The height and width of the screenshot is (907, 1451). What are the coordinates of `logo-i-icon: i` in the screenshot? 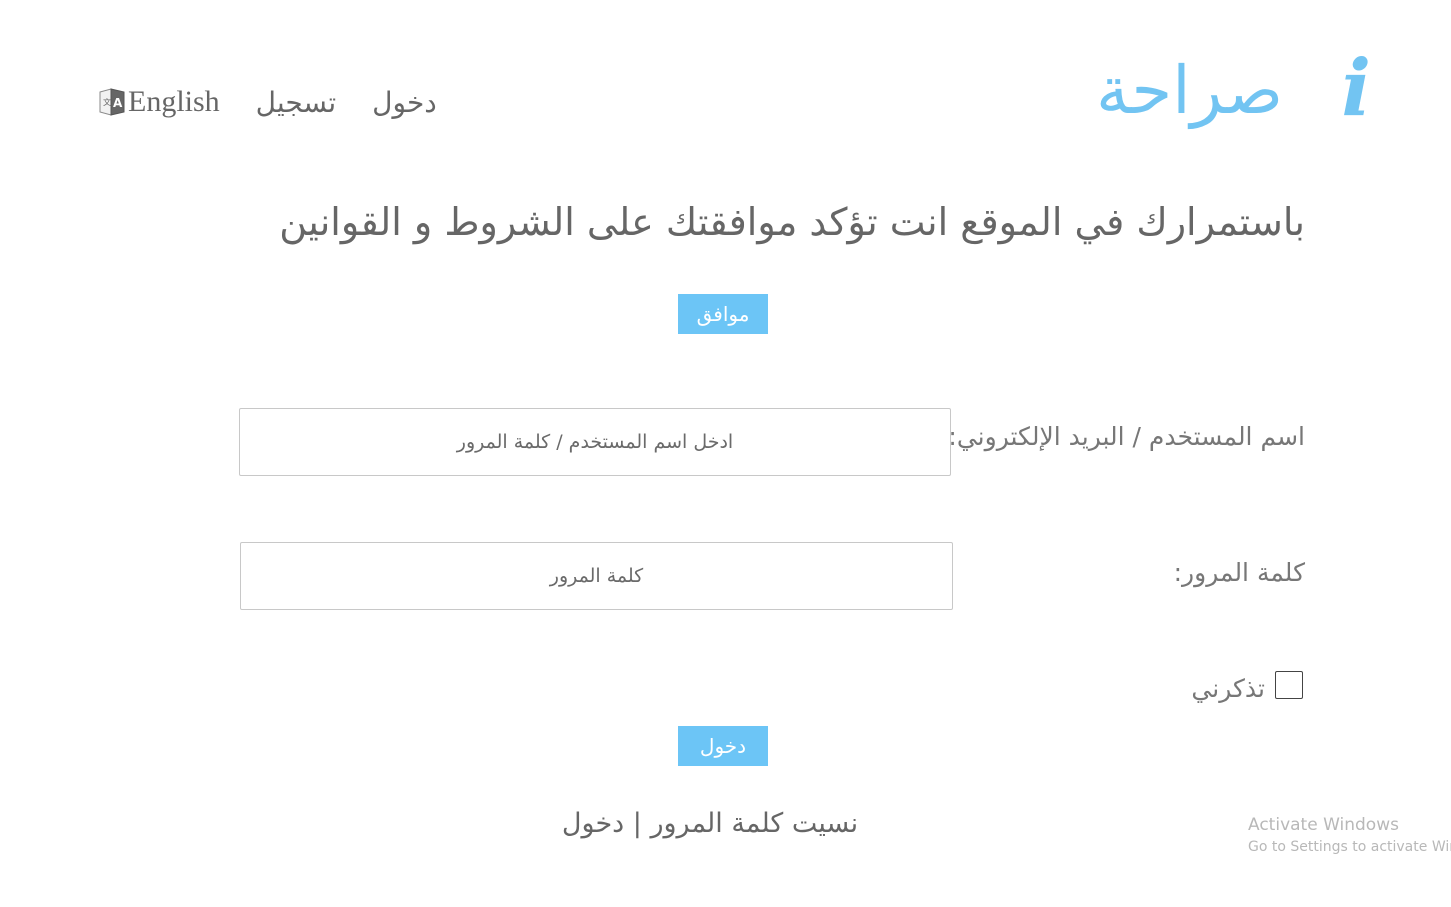 It's located at (1356, 88).